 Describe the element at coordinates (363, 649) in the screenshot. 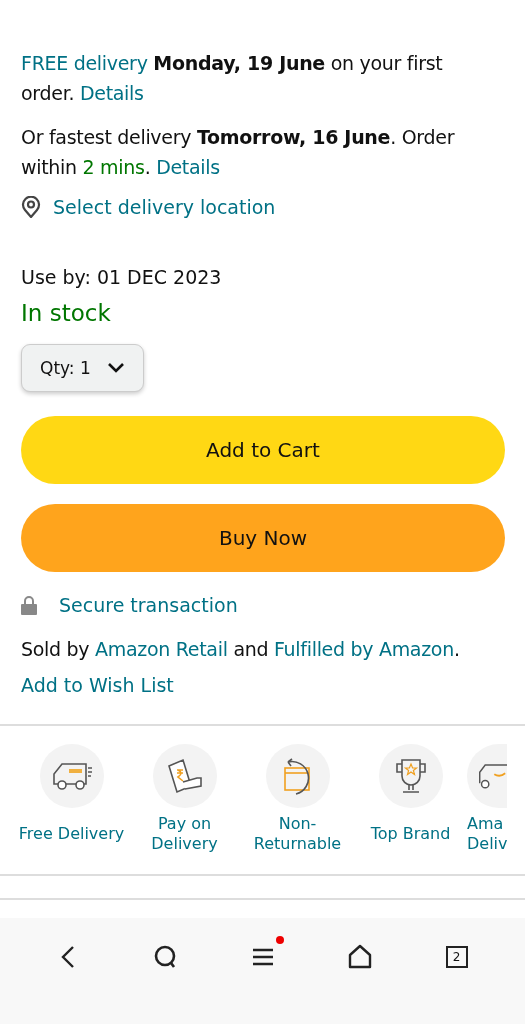

I see `seller-link: Fulfilled by Amazon` at that location.